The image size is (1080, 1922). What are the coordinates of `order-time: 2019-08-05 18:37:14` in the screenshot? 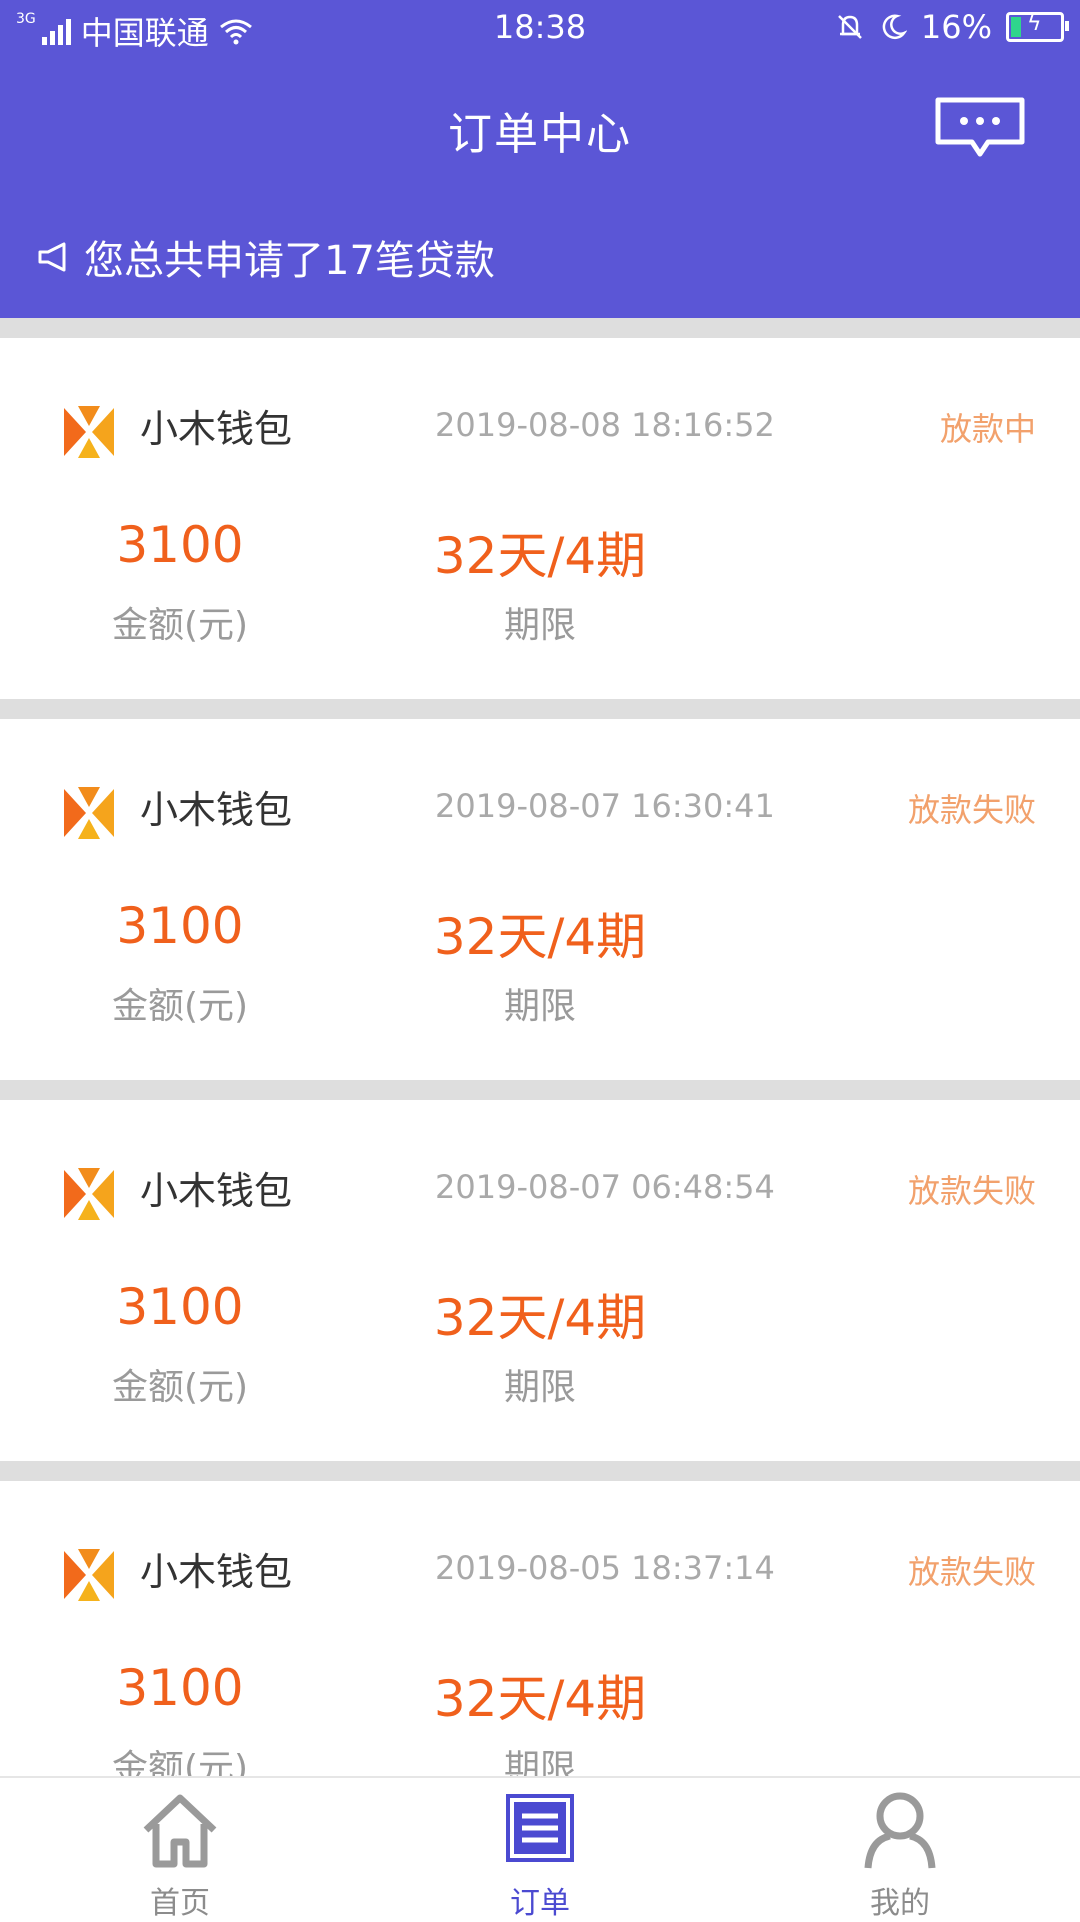 It's located at (605, 1568).